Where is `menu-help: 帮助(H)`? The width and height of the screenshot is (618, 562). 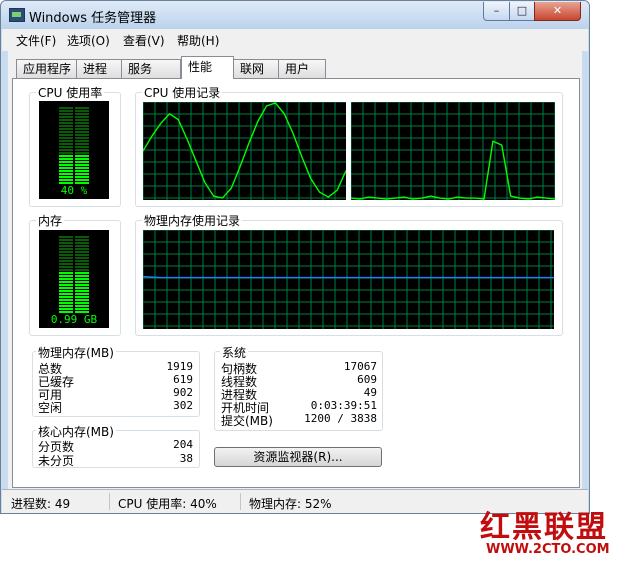 menu-help: 帮助(H) is located at coordinates (198, 40).